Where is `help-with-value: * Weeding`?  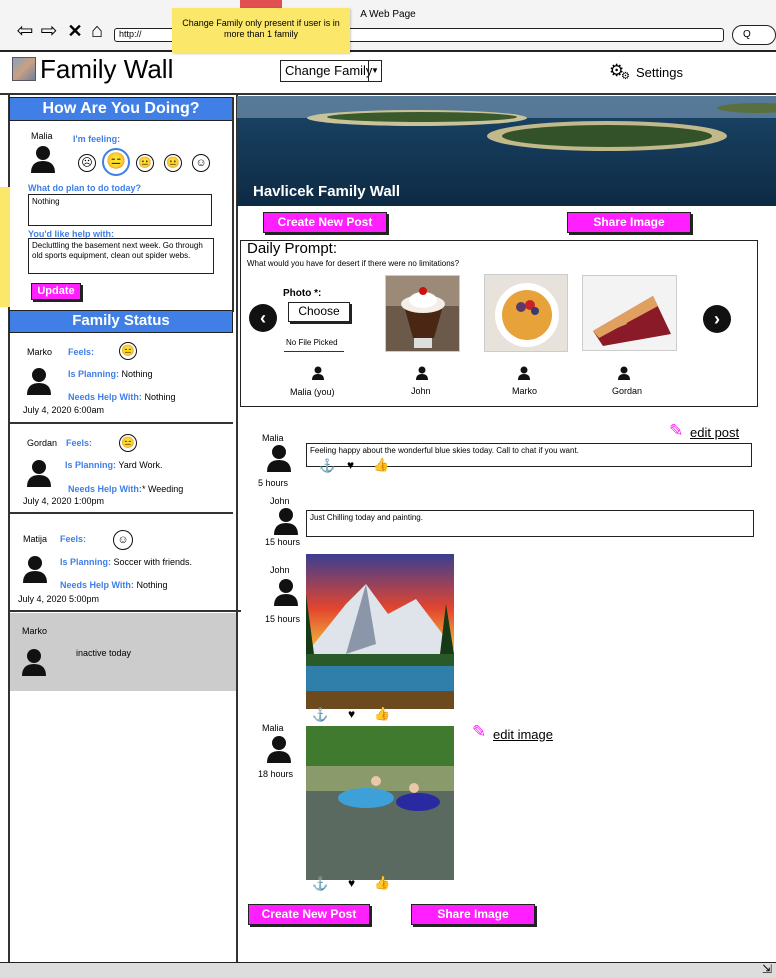 help-with-value: * Weeding is located at coordinates (162, 489).